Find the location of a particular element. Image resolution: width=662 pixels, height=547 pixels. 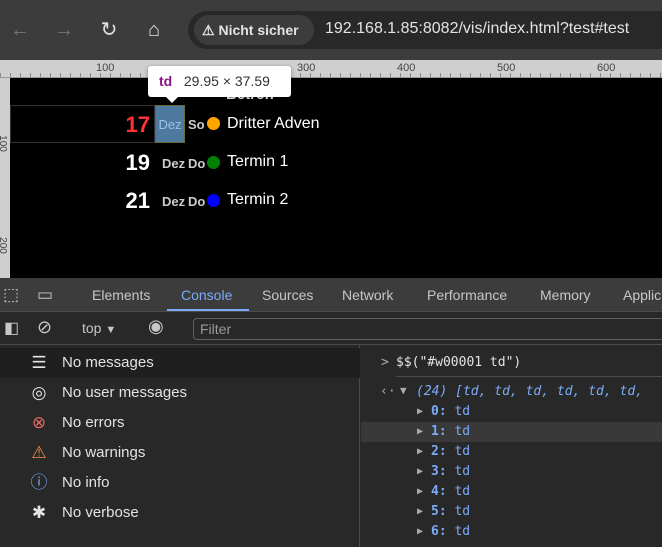

event-title: Dritter Advent is located at coordinates (273, 123).